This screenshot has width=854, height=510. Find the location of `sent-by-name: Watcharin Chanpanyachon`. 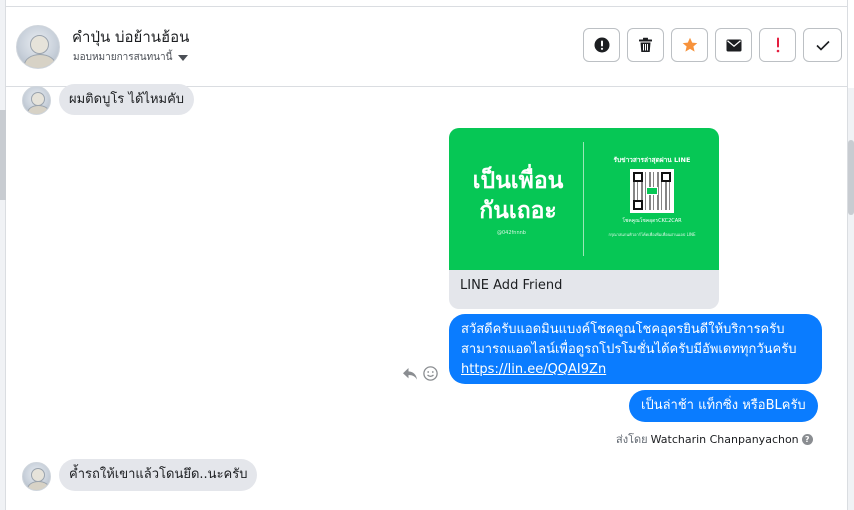

sent-by-name: Watcharin Chanpanyachon is located at coordinates (724, 439).